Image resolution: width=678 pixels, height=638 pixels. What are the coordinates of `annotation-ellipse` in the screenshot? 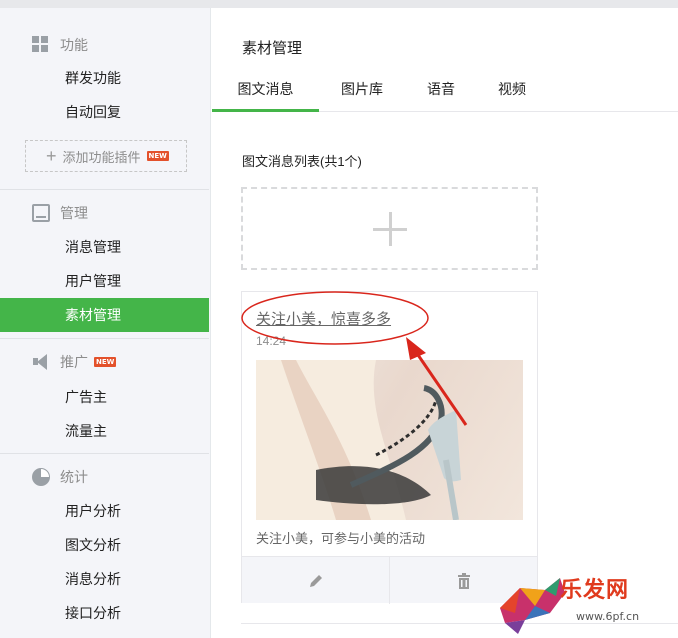 It's located at (335, 318).